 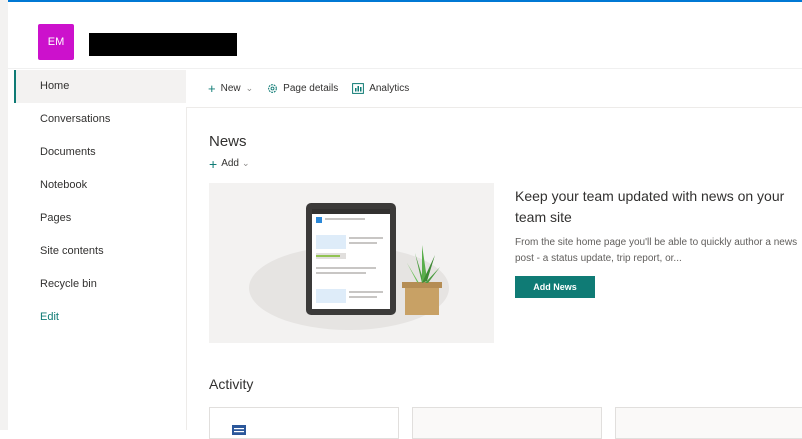 What do you see at coordinates (239, 430) in the screenshot?
I see `document-icon` at bounding box center [239, 430].